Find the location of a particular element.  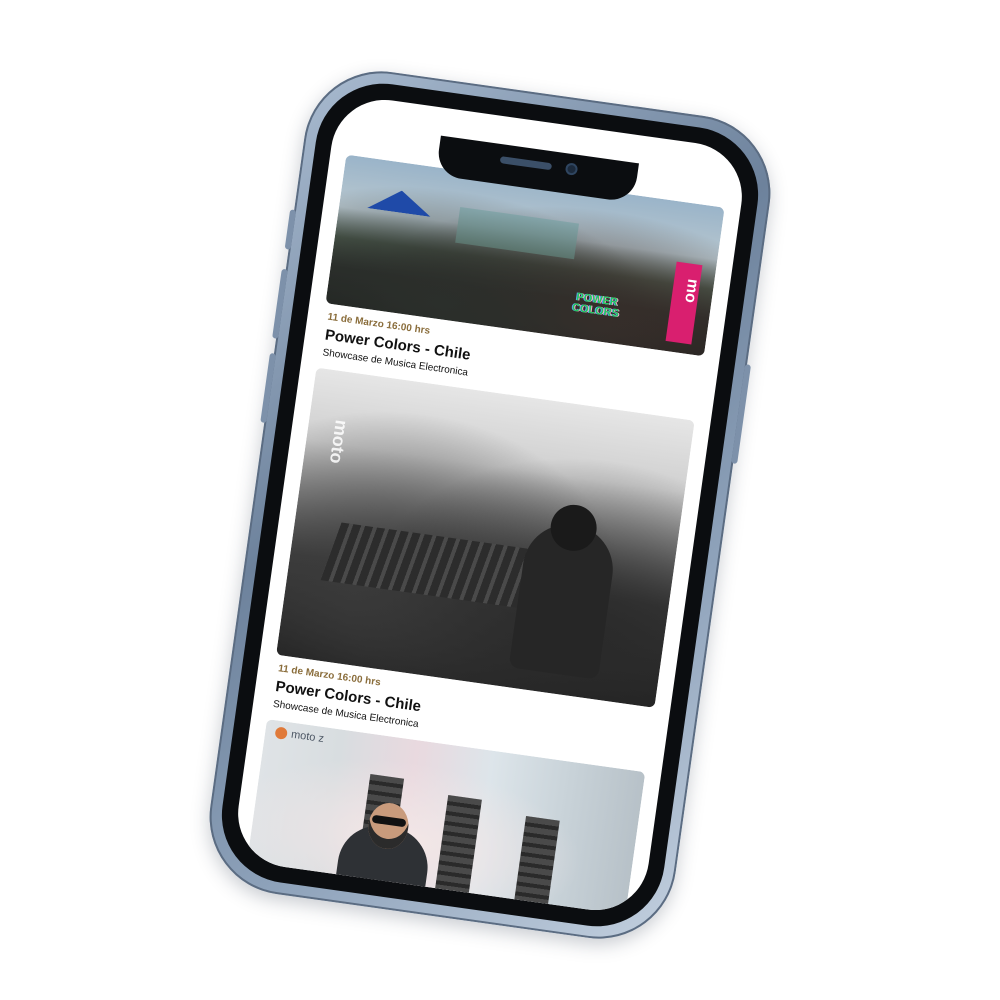

tent-shape is located at coordinates (400, 201).